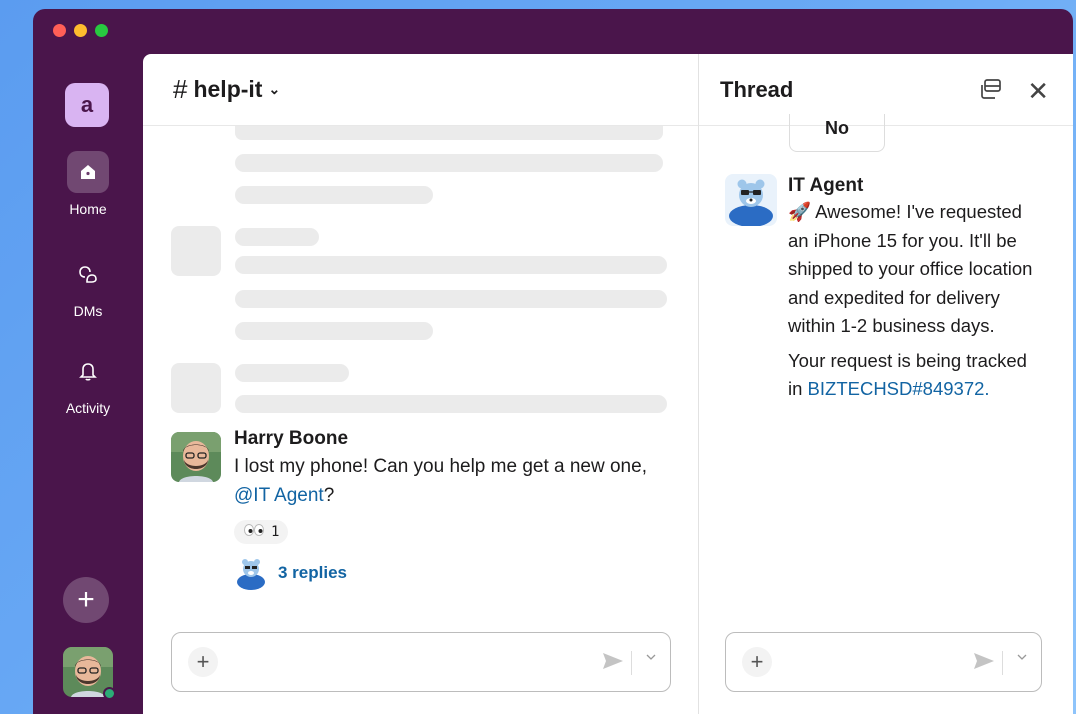 The image size is (1076, 714). I want to click on sidebar-item-activity: Activity, so click(88, 383).